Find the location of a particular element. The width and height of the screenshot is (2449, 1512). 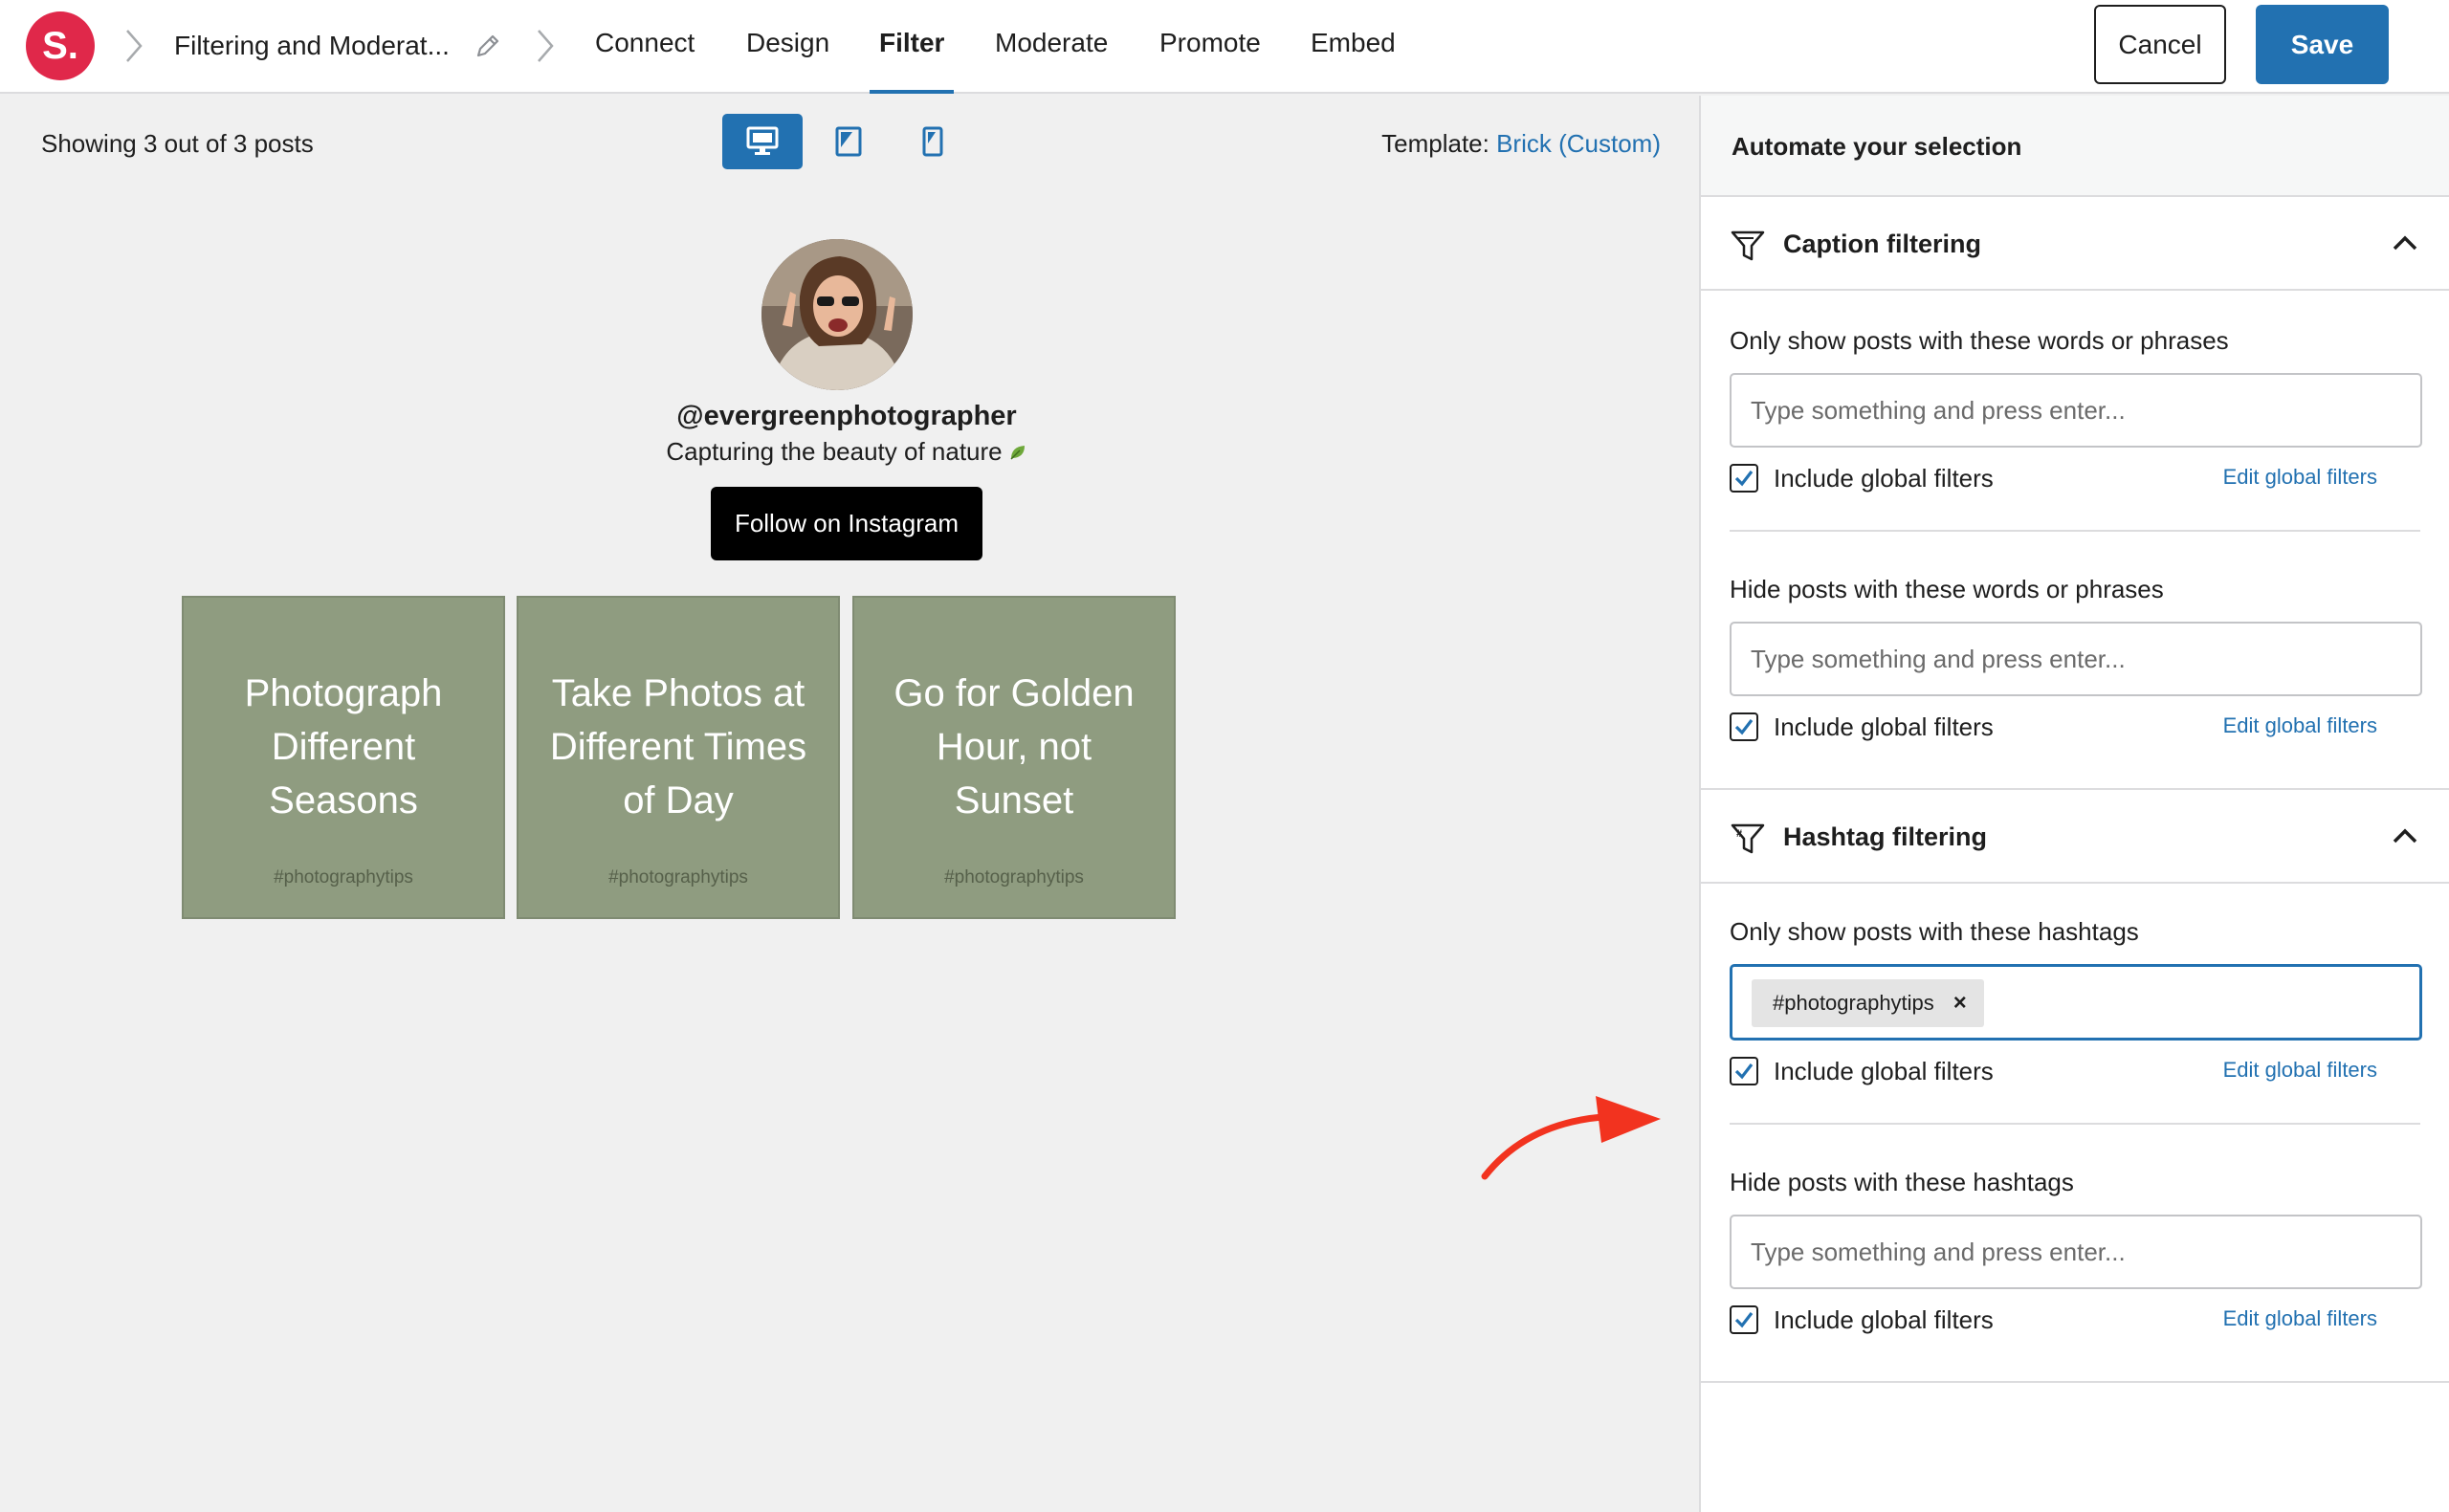

device-tablet-button is located at coordinates (848, 141).